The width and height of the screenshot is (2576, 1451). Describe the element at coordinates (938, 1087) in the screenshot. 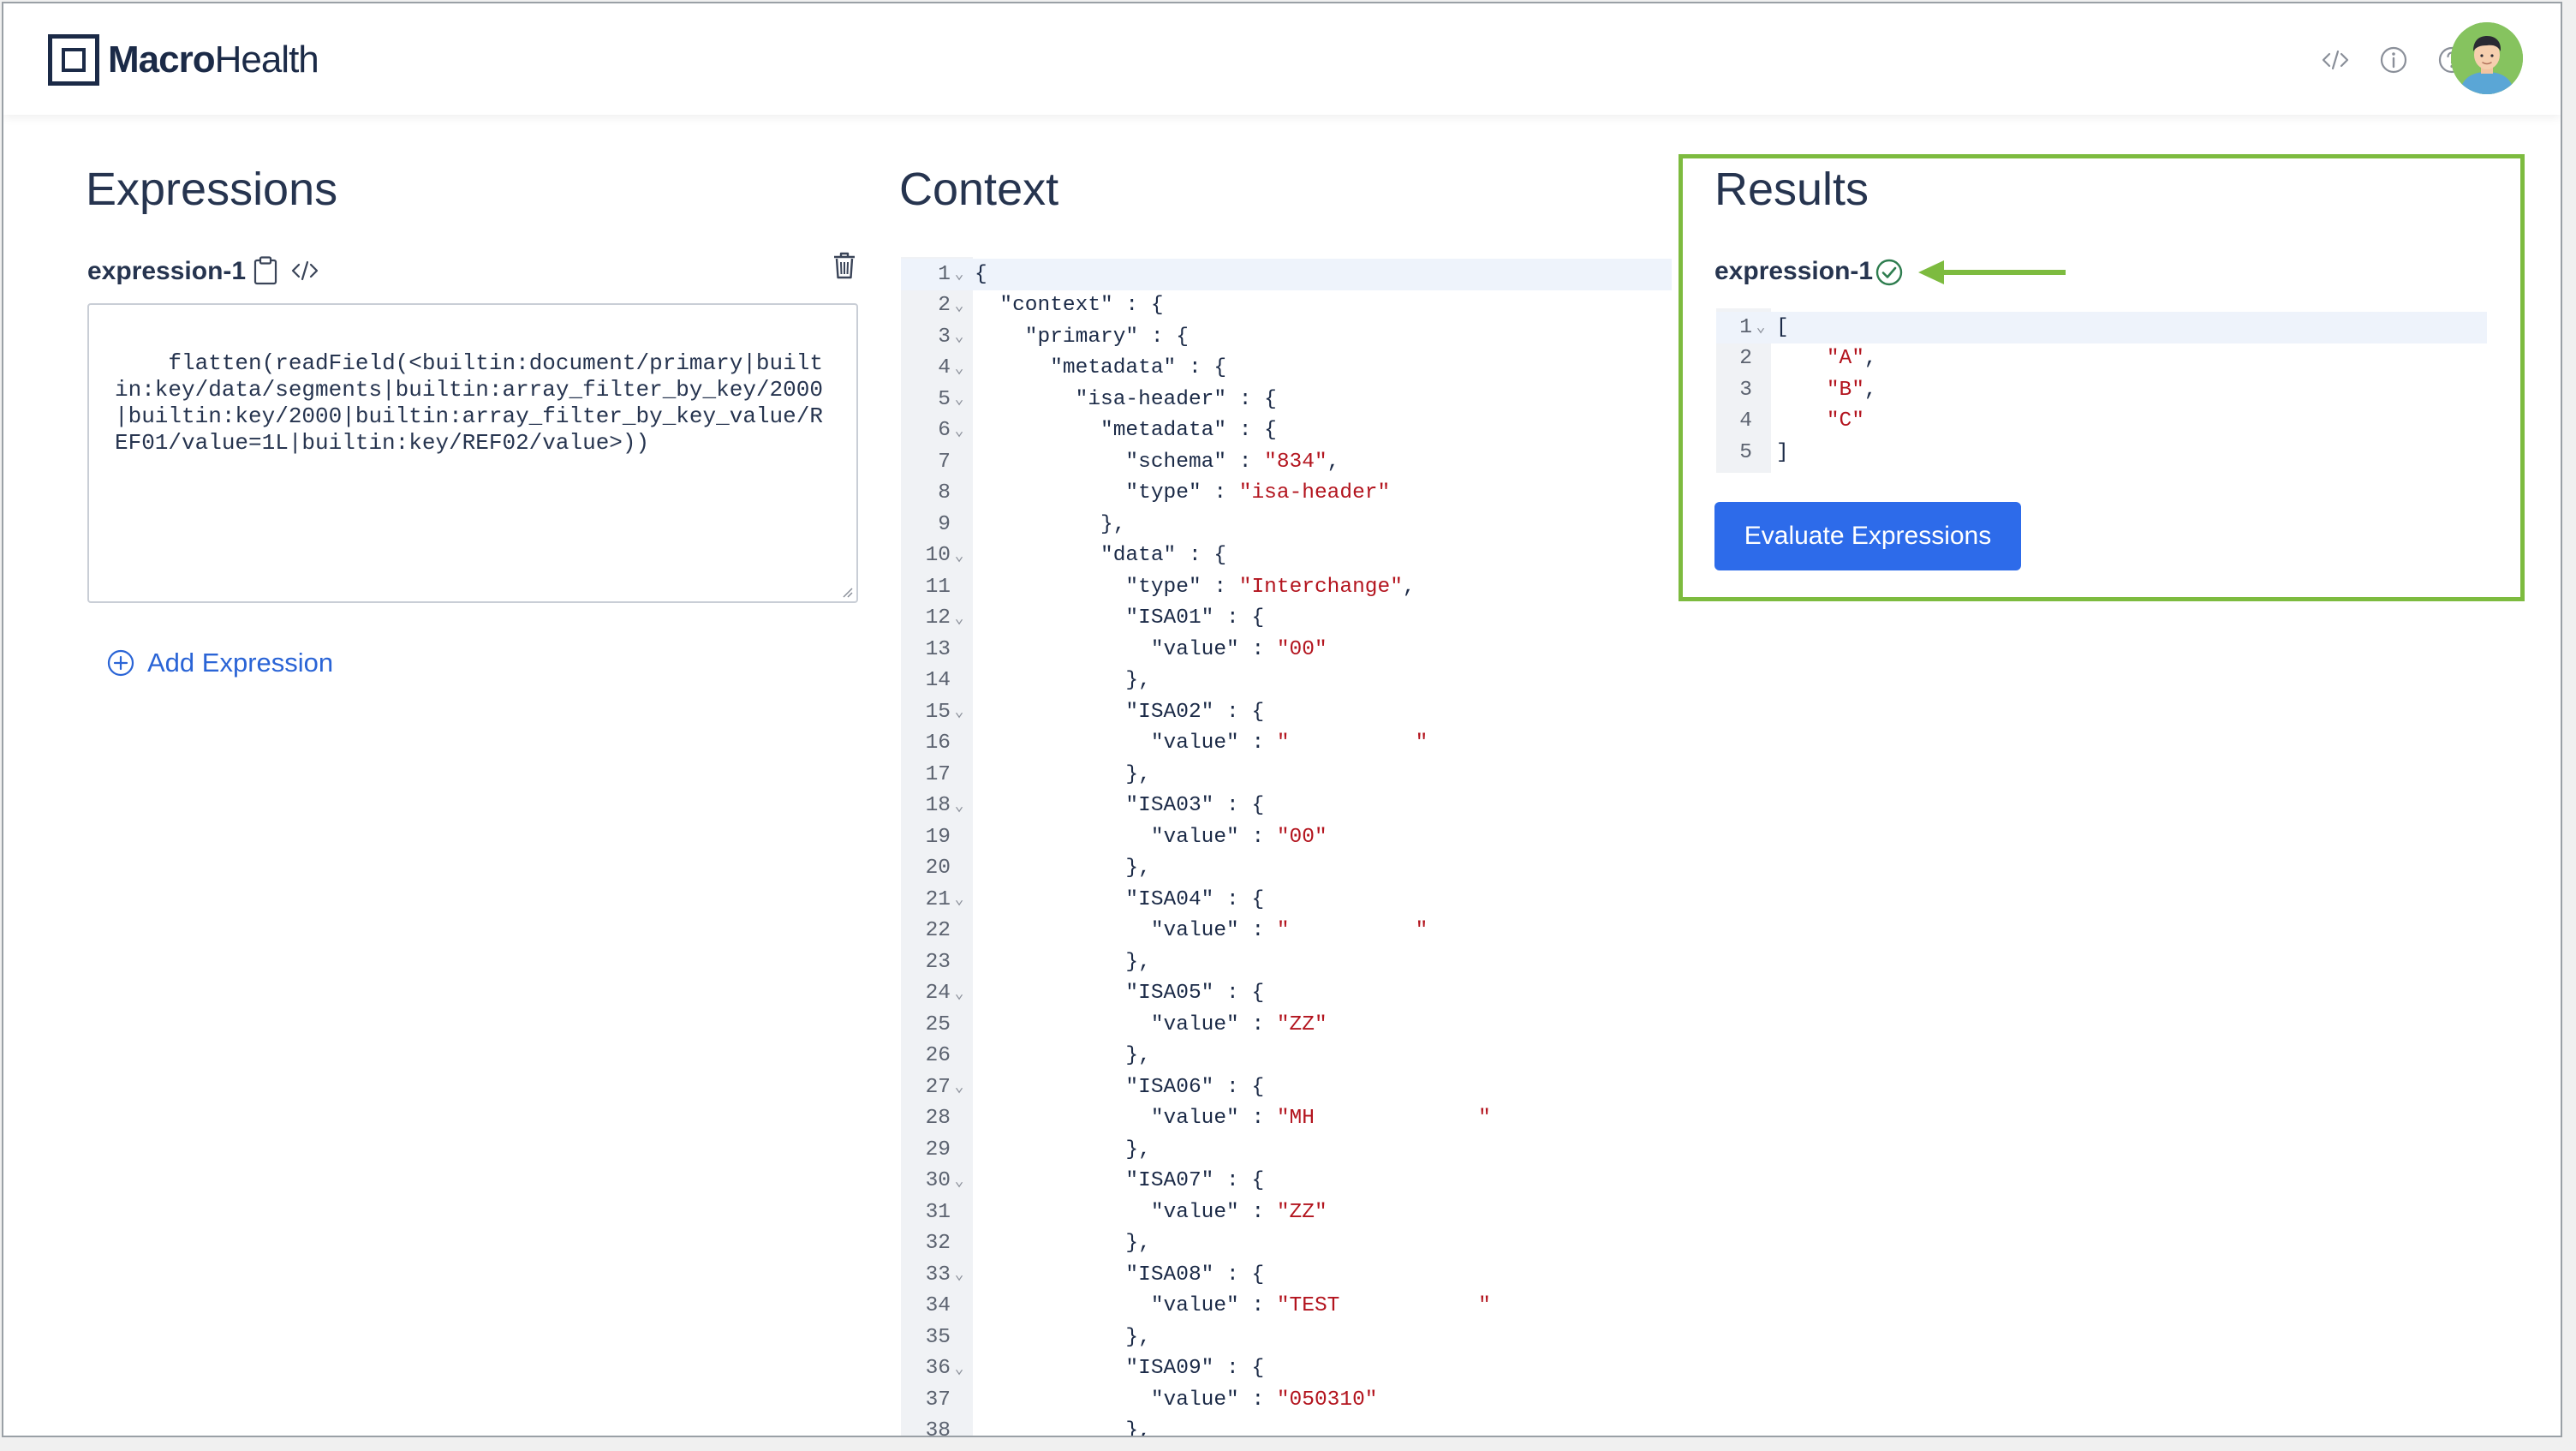

I see `line-number: 27` at that location.